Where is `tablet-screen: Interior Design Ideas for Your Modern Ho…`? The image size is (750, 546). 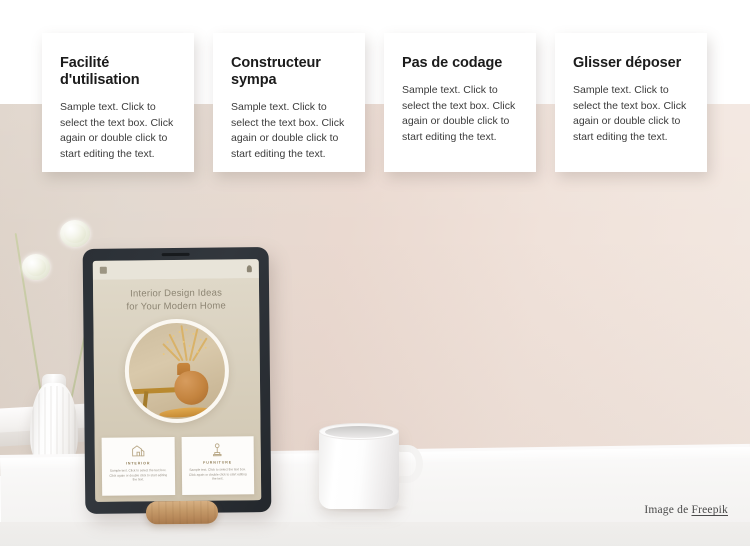 tablet-screen: Interior Design Ideas for Your Modern Ho… is located at coordinates (177, 380).